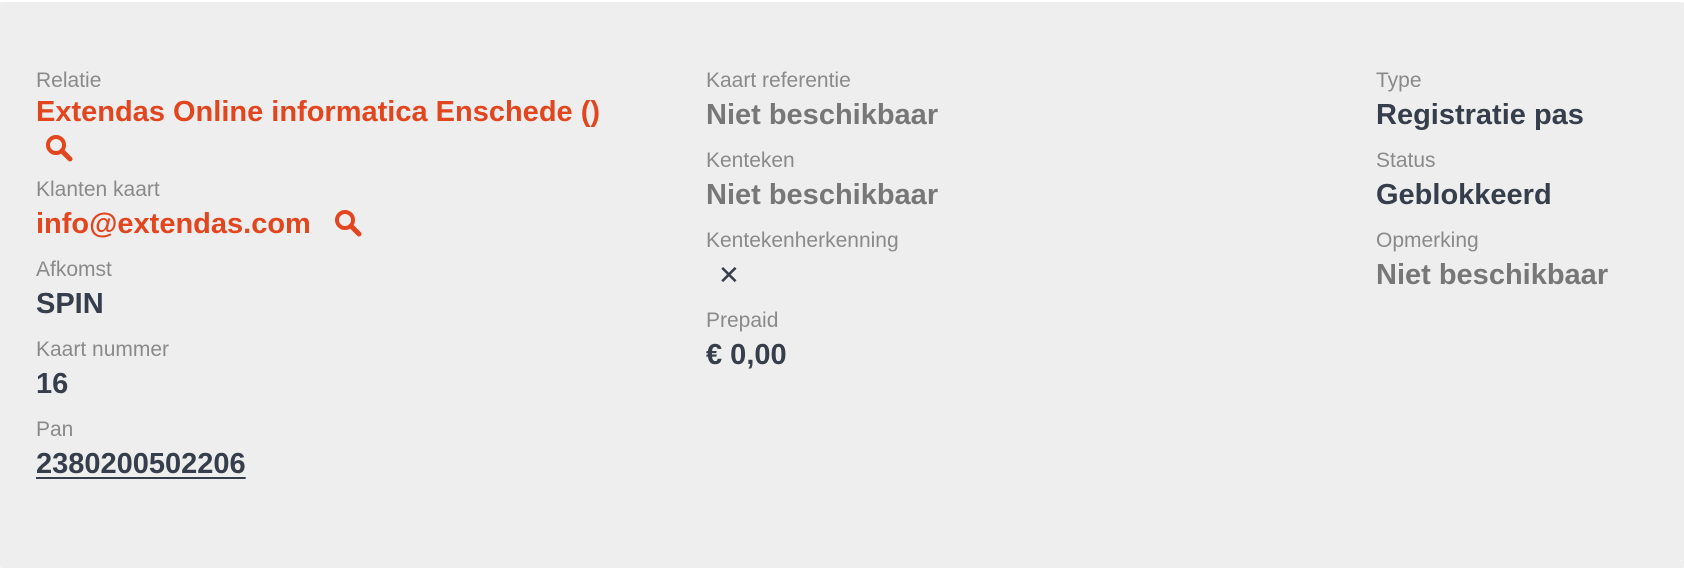  Describe the element at coordinates (59, 148) in the screenshot. I see `relatie-search-icon` at that location.